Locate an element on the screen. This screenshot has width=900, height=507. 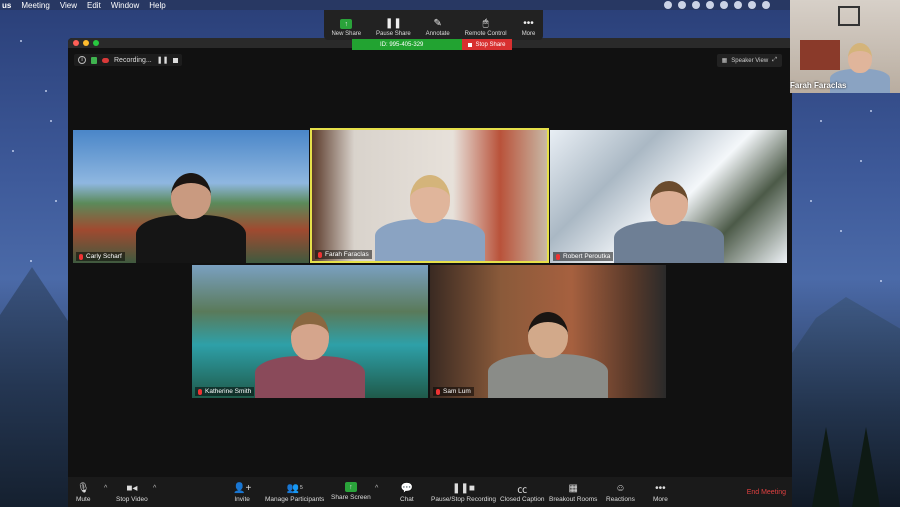
speaker-view-label: Speaker View is located at coordinates (750, 60).